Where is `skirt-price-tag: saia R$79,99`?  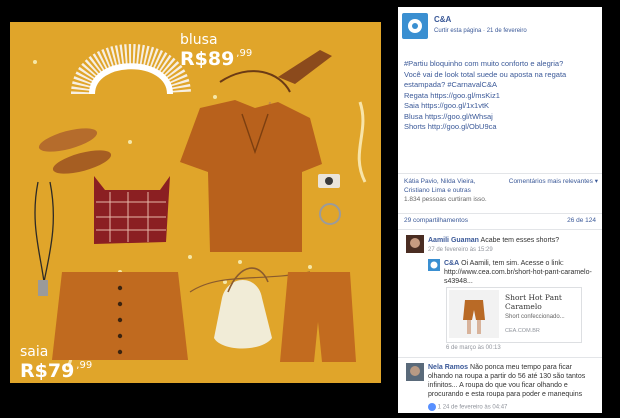 skirt-price-tag: saia R$79,99 is located at coordinates (56, 363).